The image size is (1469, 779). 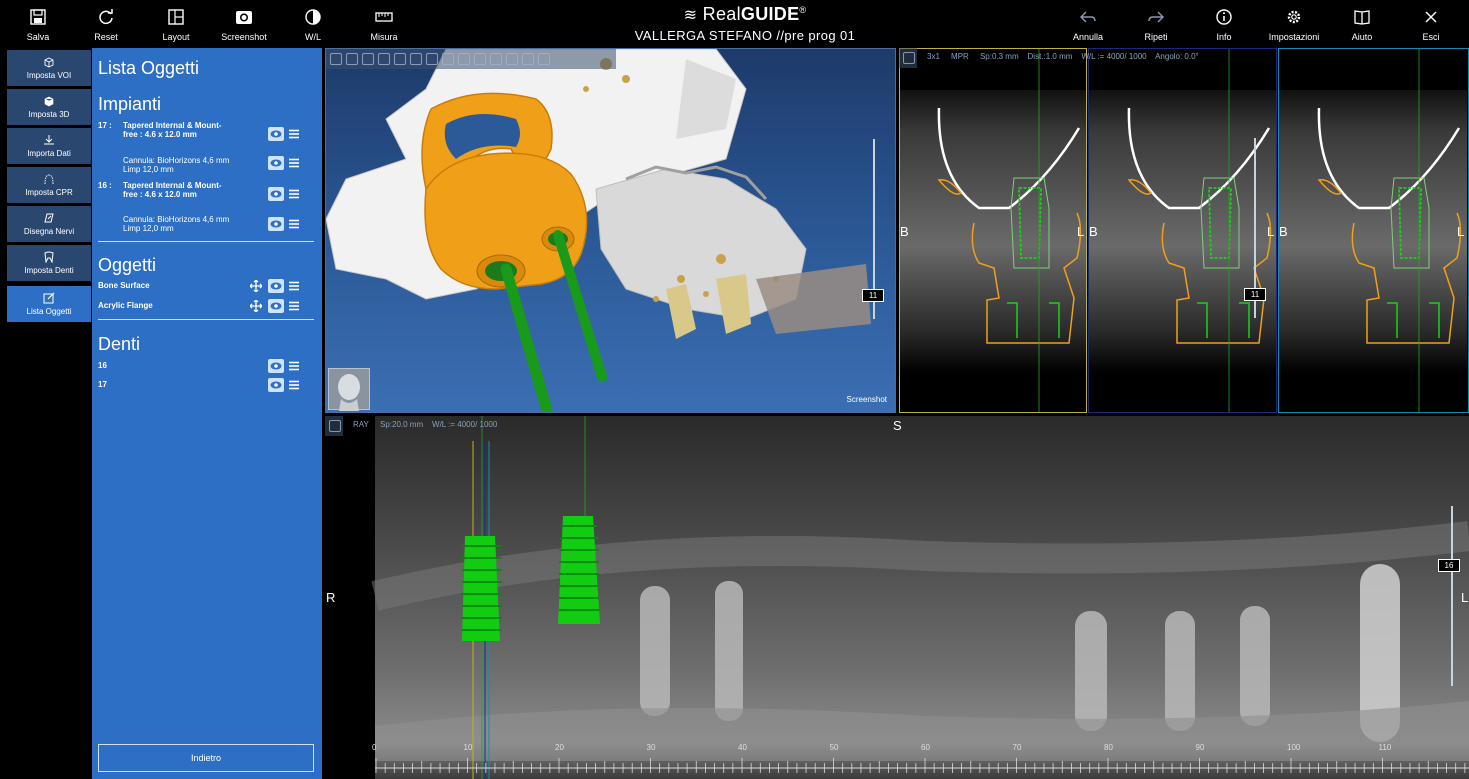 I want to click on pano-move-handle, so click(x=334, y=426).